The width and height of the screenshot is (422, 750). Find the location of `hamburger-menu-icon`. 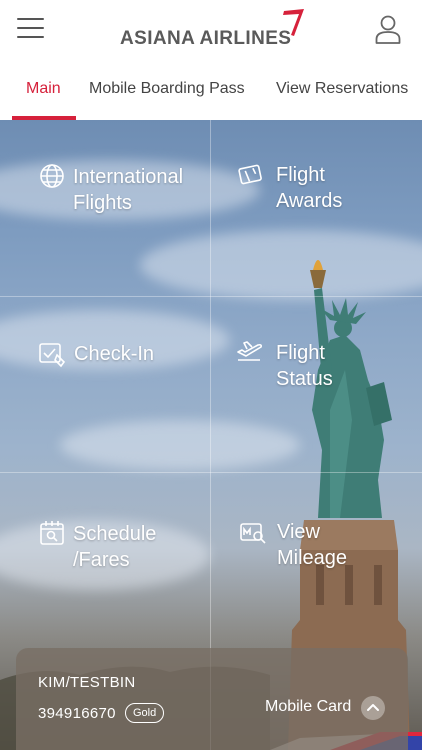

hamburger-menu-icon is located at coordinates (30, 28).